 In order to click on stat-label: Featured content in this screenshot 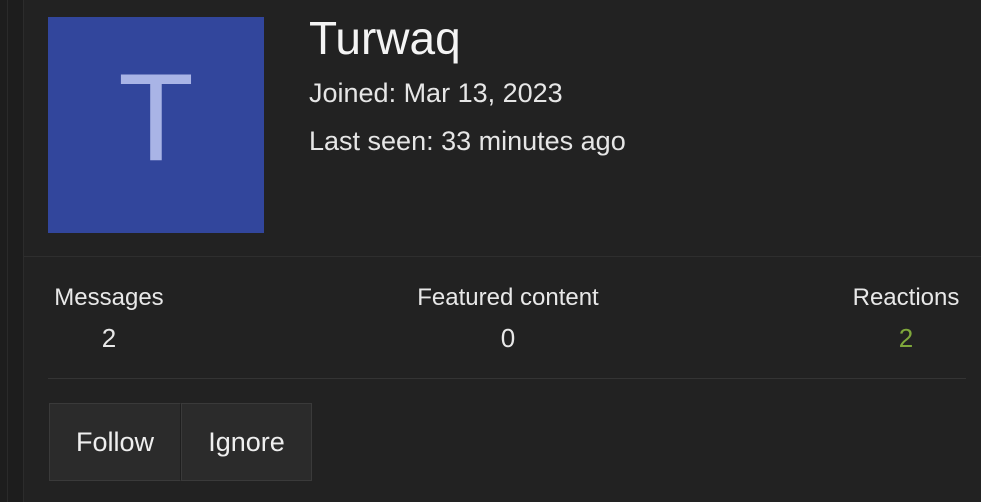, I will do `click(508, 297)`.